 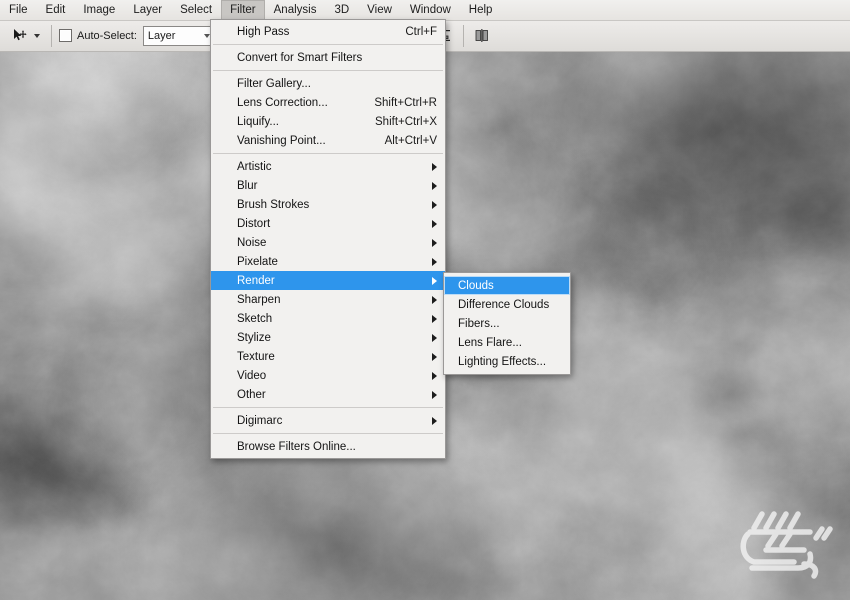 I want to click on menubar-item-layer: Layer, so click(x=147, y=10).